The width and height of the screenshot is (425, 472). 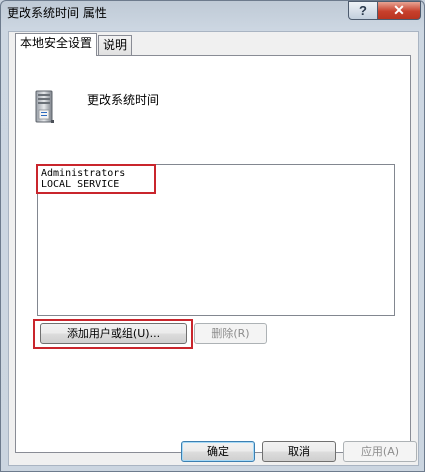 What do you see at coordinates (81, 184) in the screenshot?
I see `list-item: LOCAL SERVICE` at bounding box center [81, 184].